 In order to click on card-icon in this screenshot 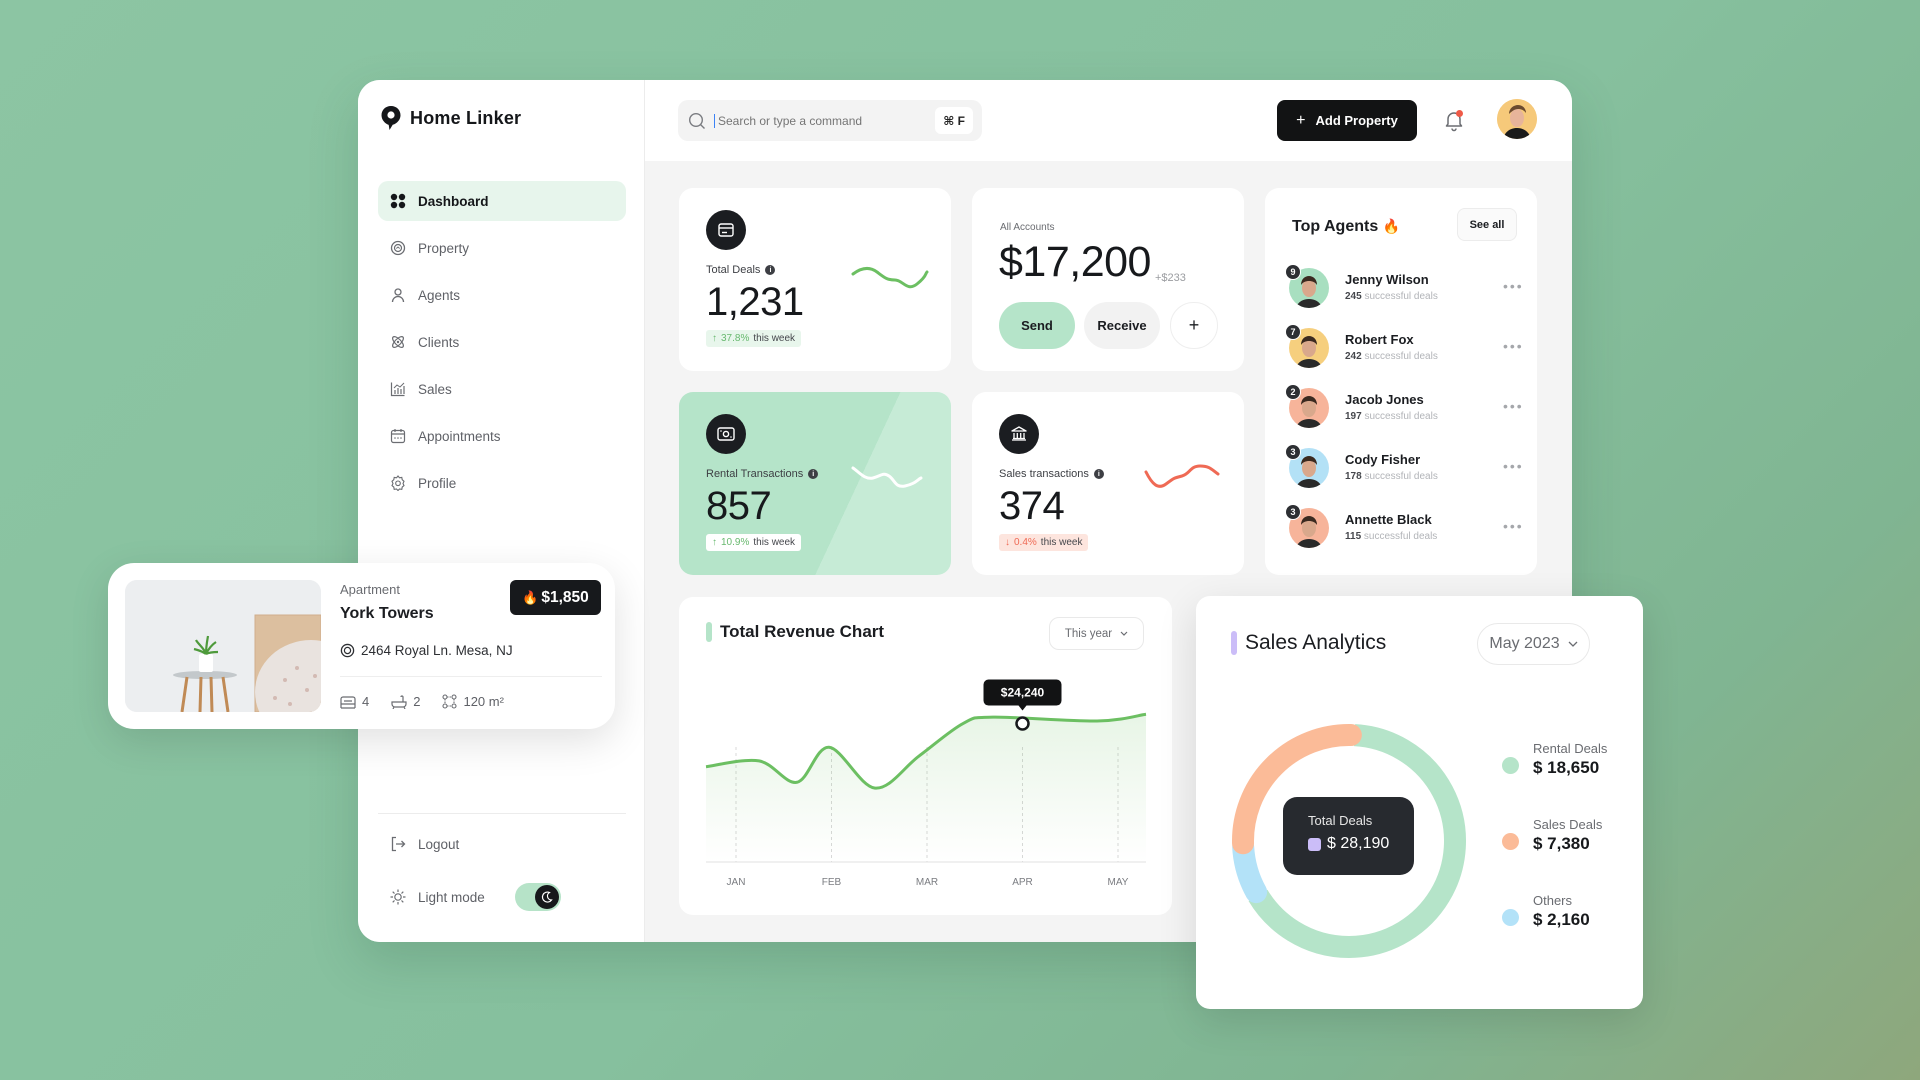, I will do `click(1019, 434)`.